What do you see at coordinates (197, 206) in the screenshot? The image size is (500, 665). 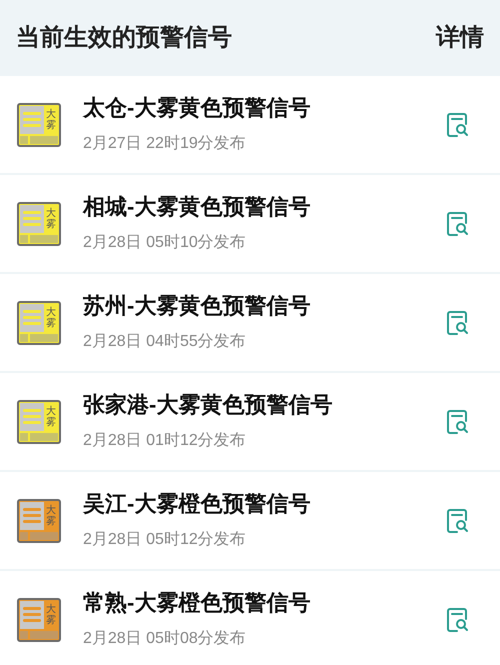 I see `warning-title: 相城-大雾黄色预警信号` at bounding box center [197, 206].